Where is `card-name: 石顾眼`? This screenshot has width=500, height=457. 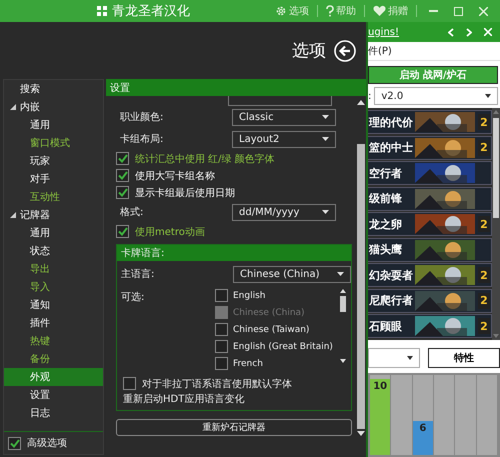 card-name: 石顾眼 is located at coordinates (385, 326).